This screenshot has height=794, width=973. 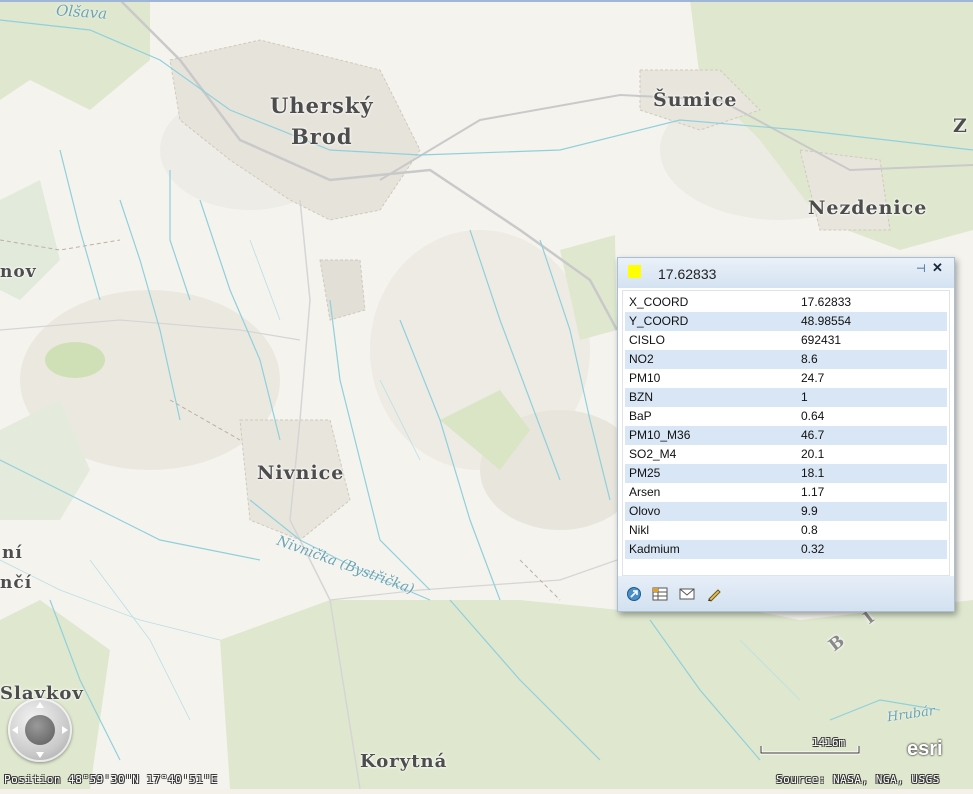 I want to click on attribute-row: NO2 8.6, so click(x=786, y=359).